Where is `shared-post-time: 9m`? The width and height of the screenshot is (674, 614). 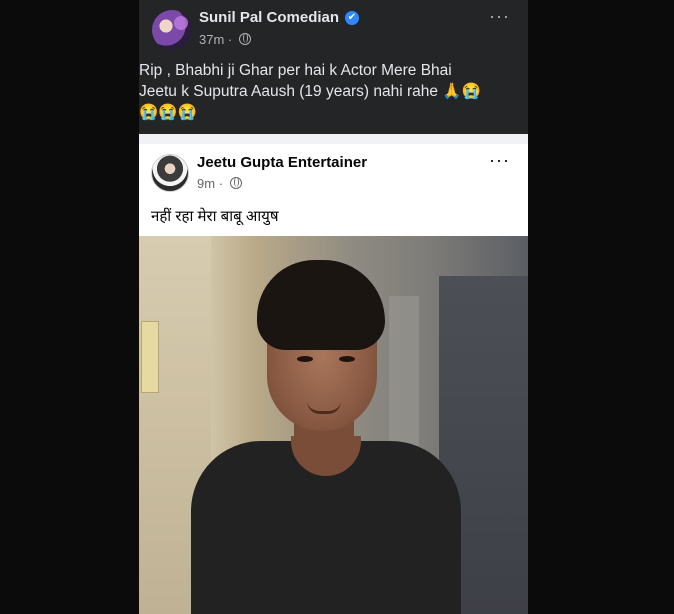 shared-post-time: 9m is located at coordinates (206, 183).